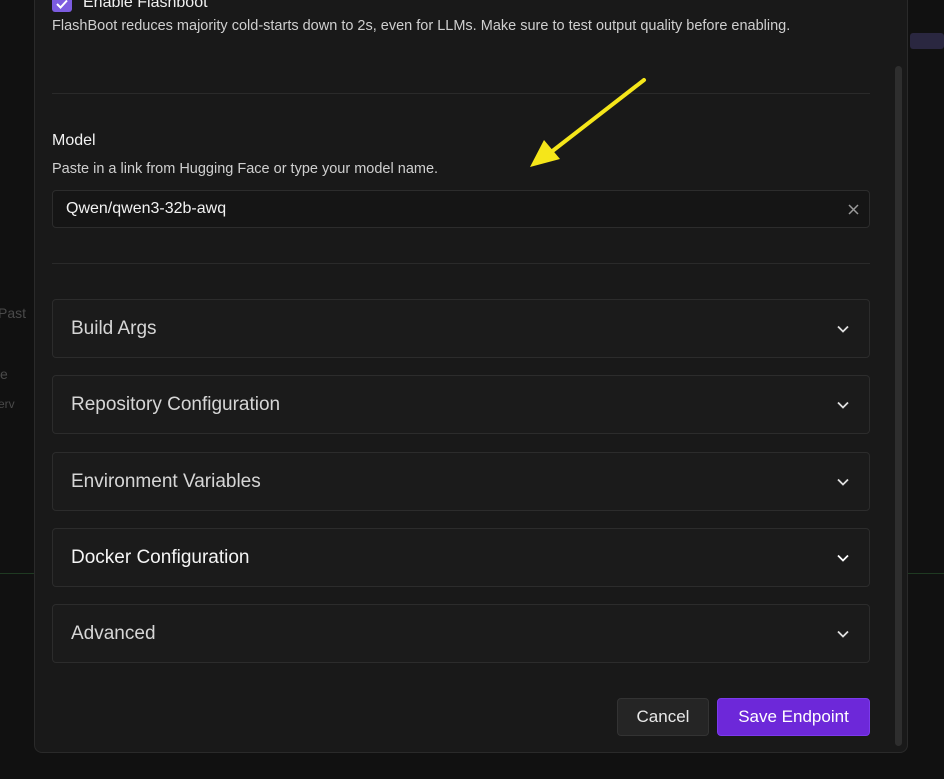  Describe the element at coordinates (4, 374) in the screenshot. I see `background-text: e` at that location.